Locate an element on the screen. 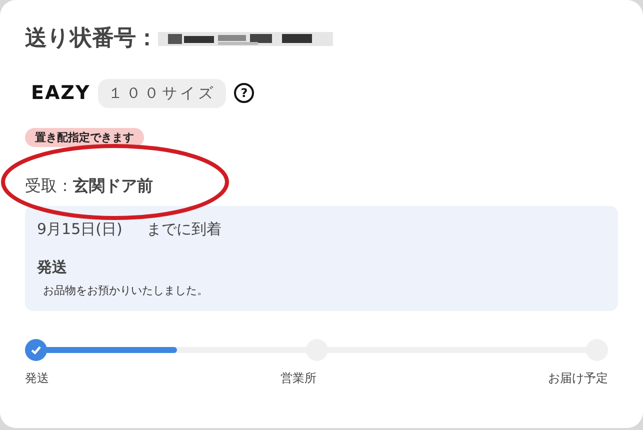 The image size is (643, 430). arrival-text: までに到着 is located at coordinates (184, 229).